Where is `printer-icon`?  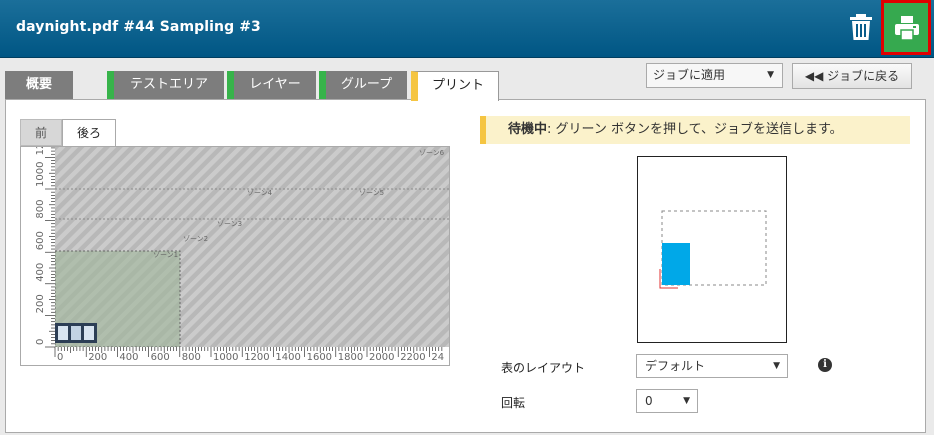
printer-icon is located at coordinates (907, 28).